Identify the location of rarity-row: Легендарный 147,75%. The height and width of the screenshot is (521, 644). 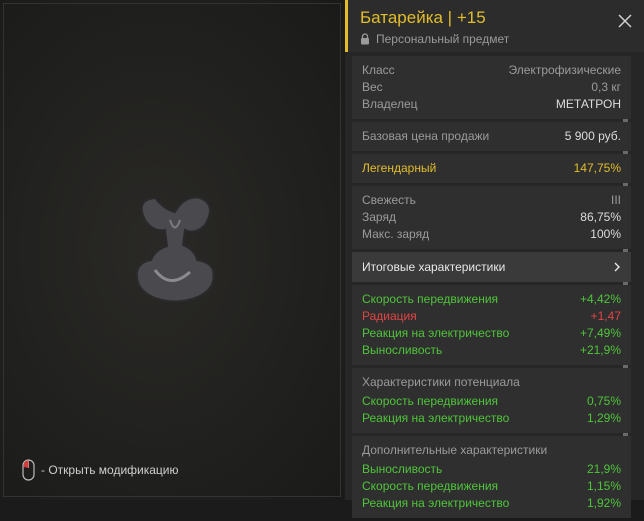
(491, 168).